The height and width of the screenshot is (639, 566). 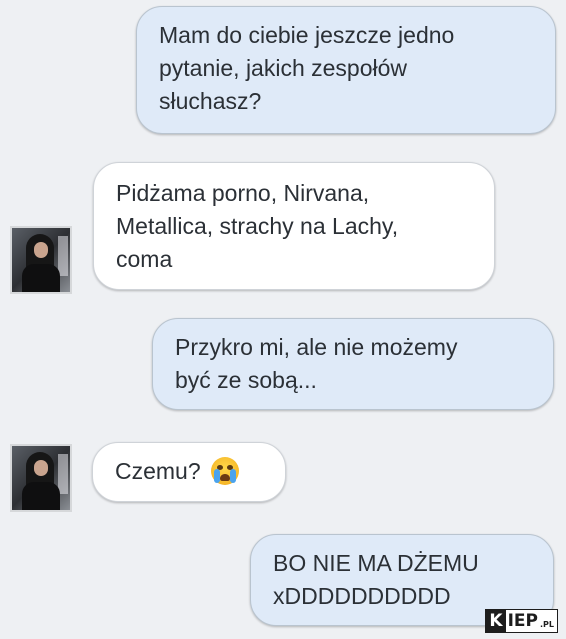 I want to click on watermark-text: IEP, so click(x=522, y=621).